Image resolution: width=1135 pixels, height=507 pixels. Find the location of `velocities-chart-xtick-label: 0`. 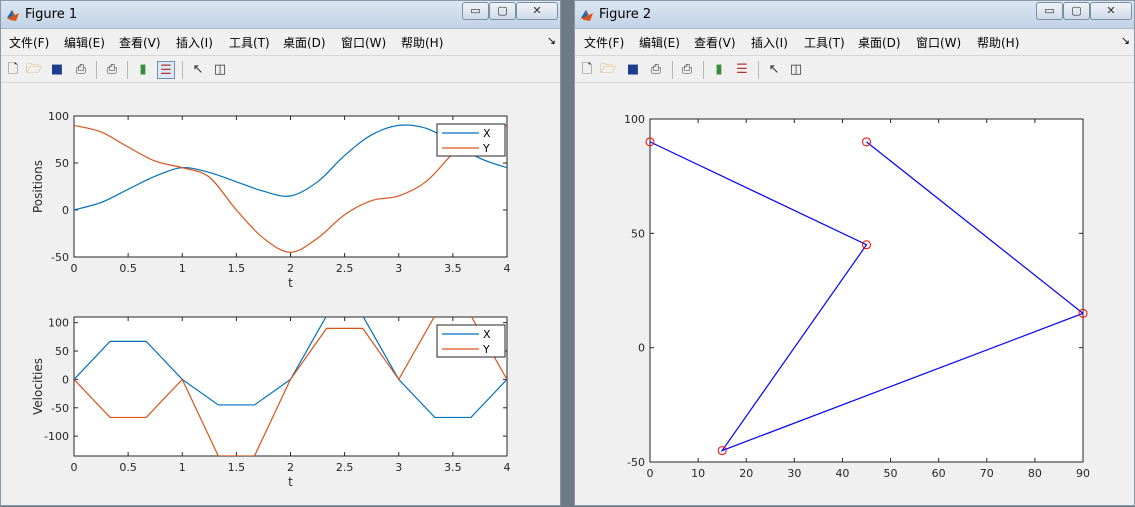

velocities-chart-xtick-label: 0 is located at coordinates (74, 467).